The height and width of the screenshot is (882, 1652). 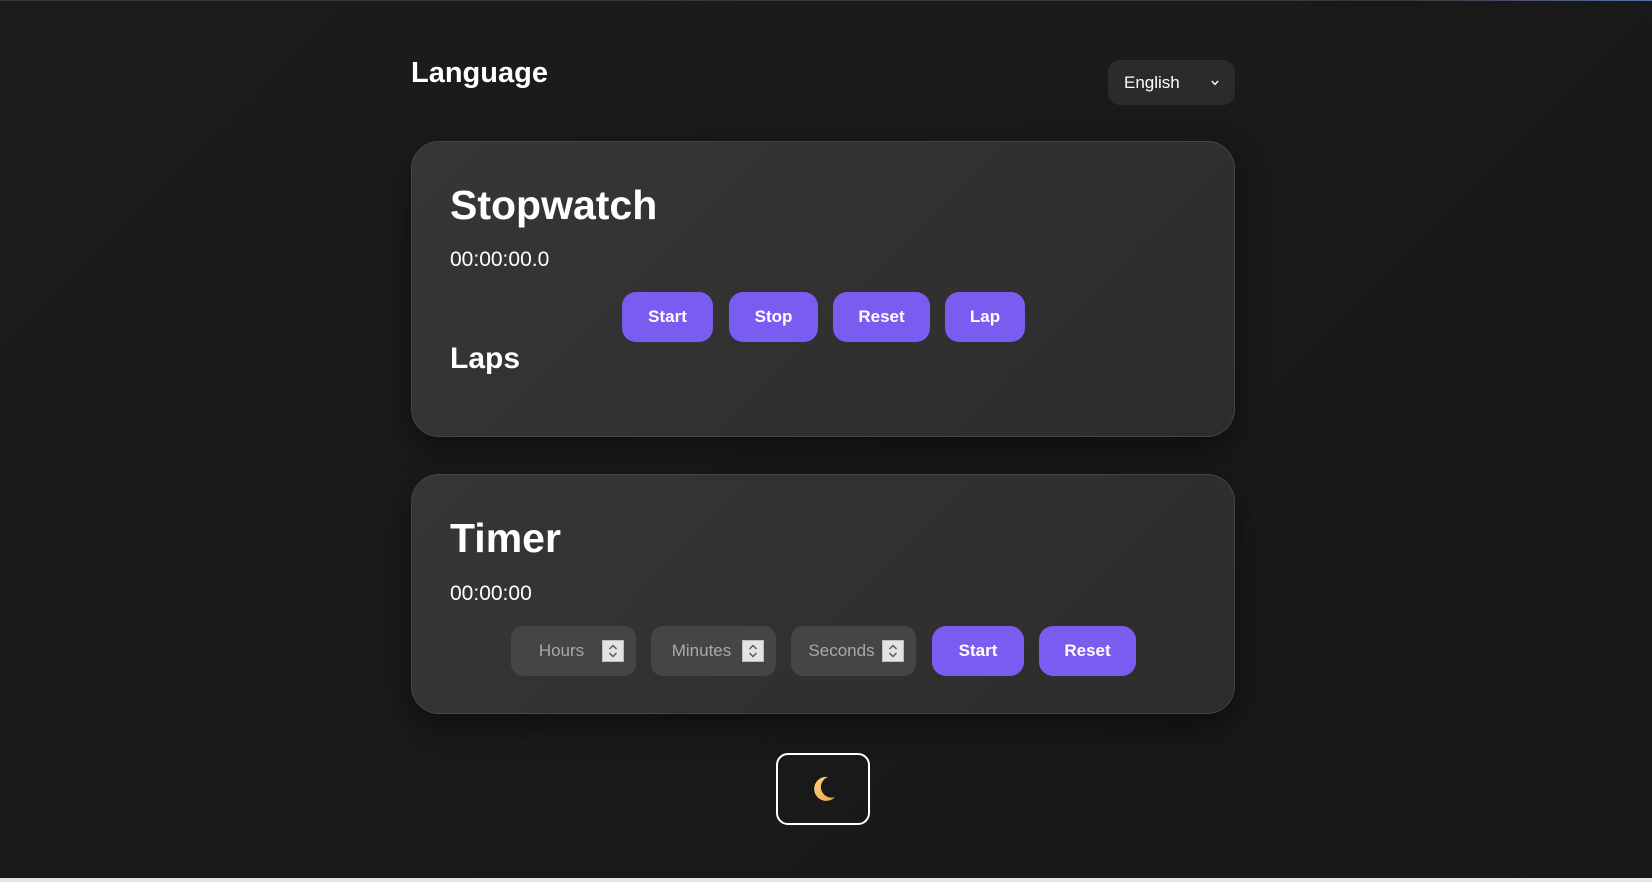 I want to click on hours-input: Hours, so click(x=573, y=651).